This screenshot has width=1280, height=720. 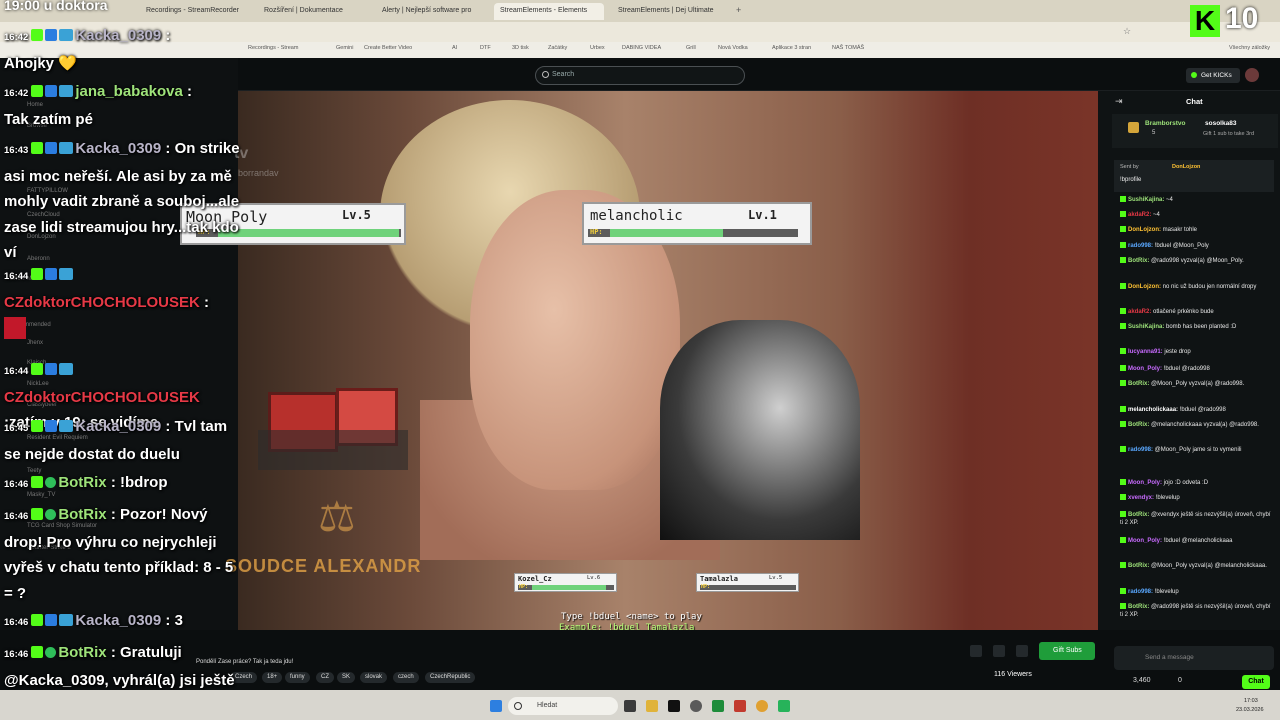 I want to click on bookmark: Grill, so click(x=691, y=48).